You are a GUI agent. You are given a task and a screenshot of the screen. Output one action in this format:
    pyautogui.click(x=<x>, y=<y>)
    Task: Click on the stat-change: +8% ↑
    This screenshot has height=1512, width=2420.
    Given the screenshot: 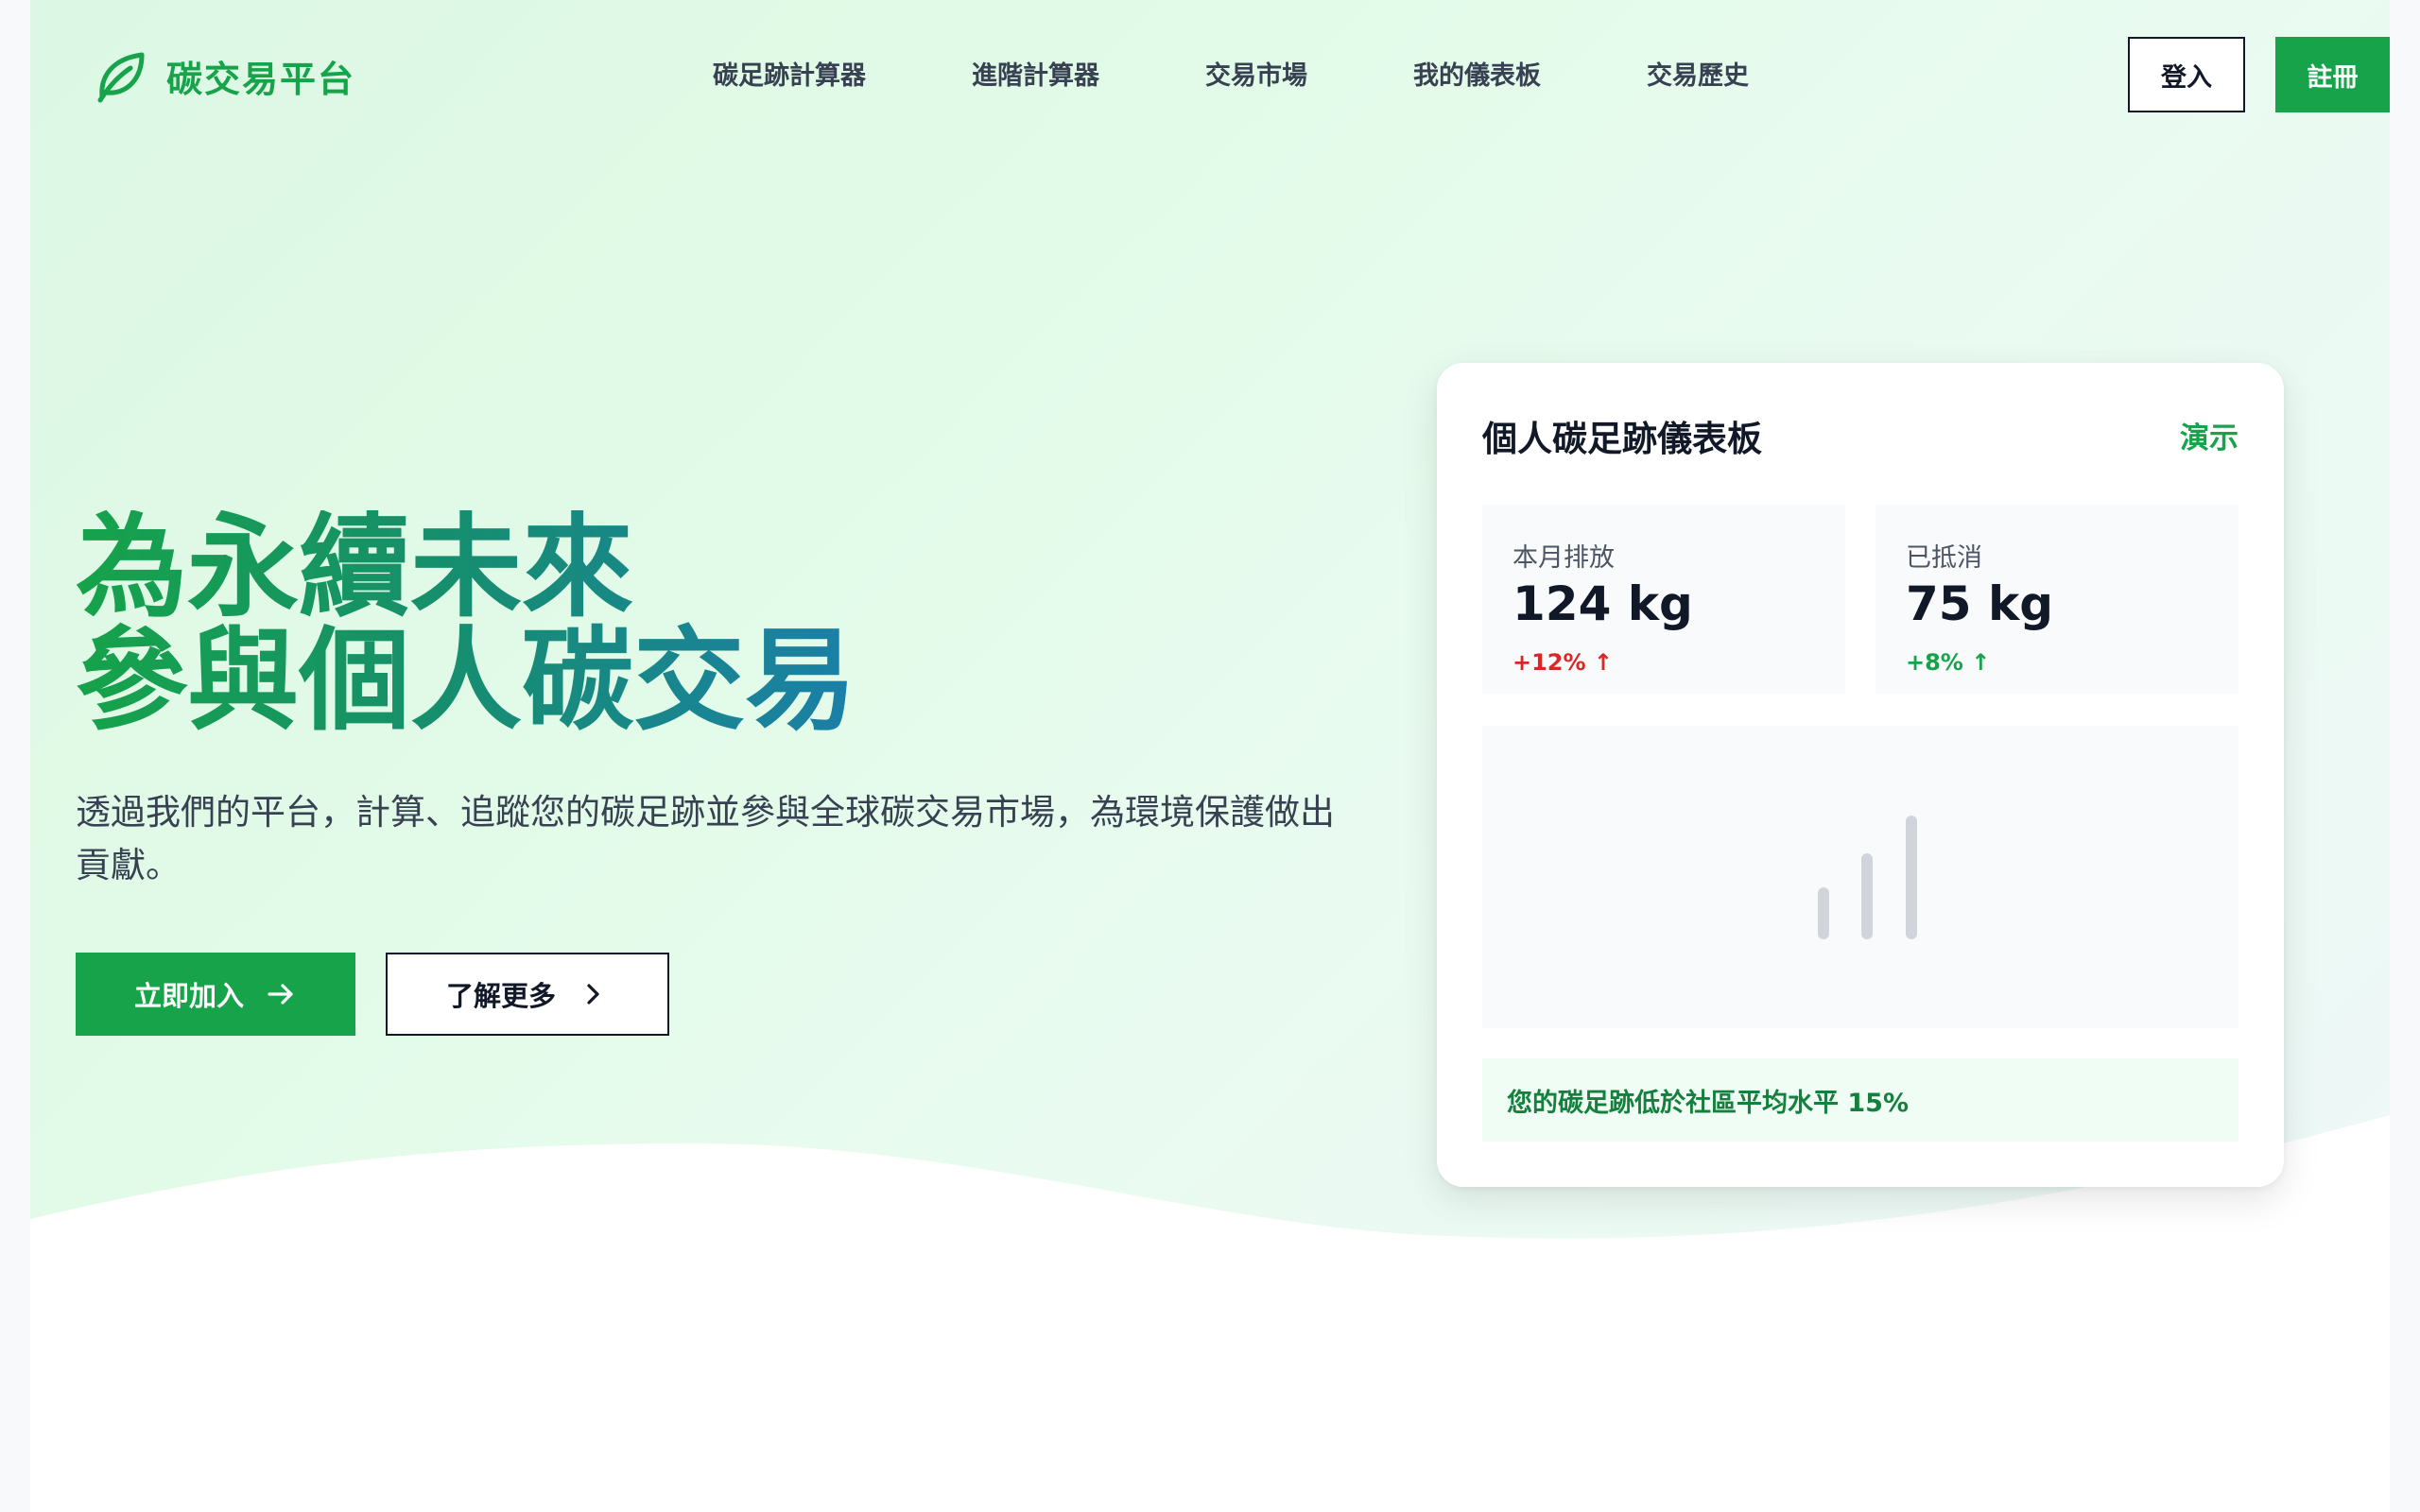 What is the action you would take?
    pyautogui.click(x=1949, y=662)
    